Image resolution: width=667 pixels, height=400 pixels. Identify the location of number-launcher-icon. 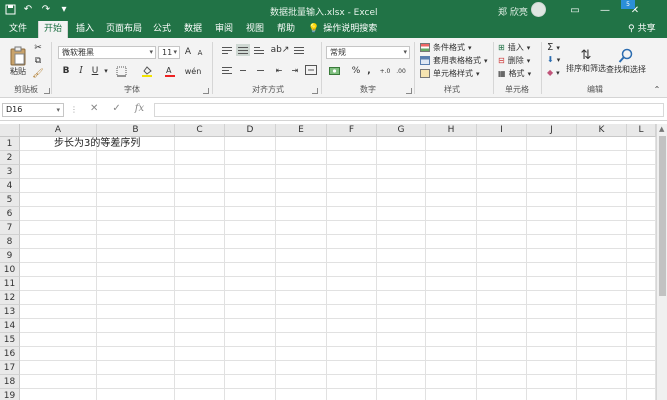
(409, 91).